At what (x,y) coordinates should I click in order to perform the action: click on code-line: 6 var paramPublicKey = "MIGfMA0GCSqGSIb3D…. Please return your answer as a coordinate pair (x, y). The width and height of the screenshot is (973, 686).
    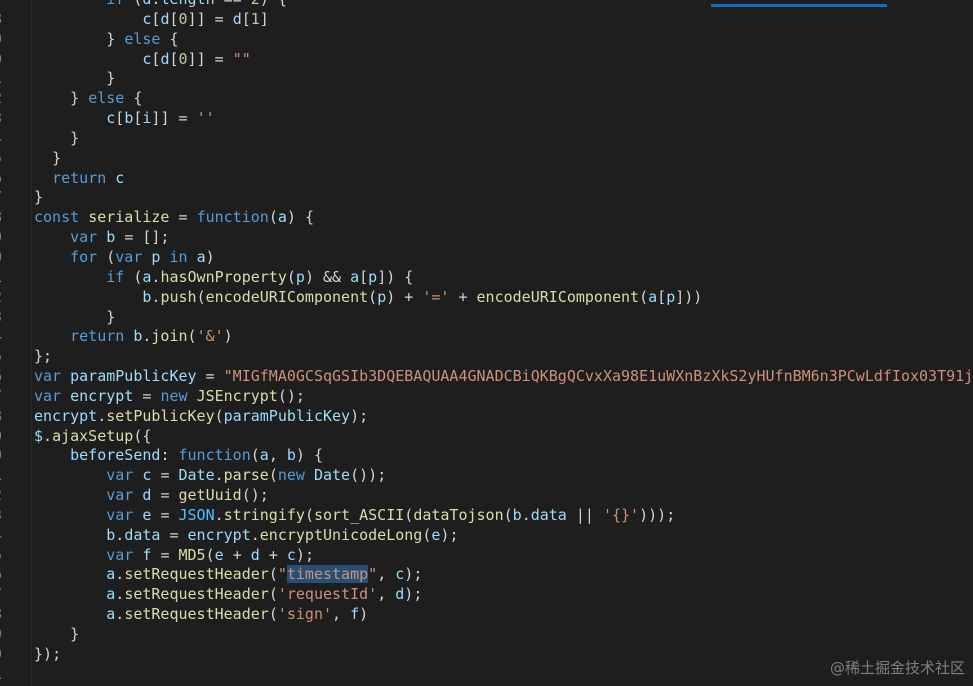
    Looking at the image, I should click on (486, 377).